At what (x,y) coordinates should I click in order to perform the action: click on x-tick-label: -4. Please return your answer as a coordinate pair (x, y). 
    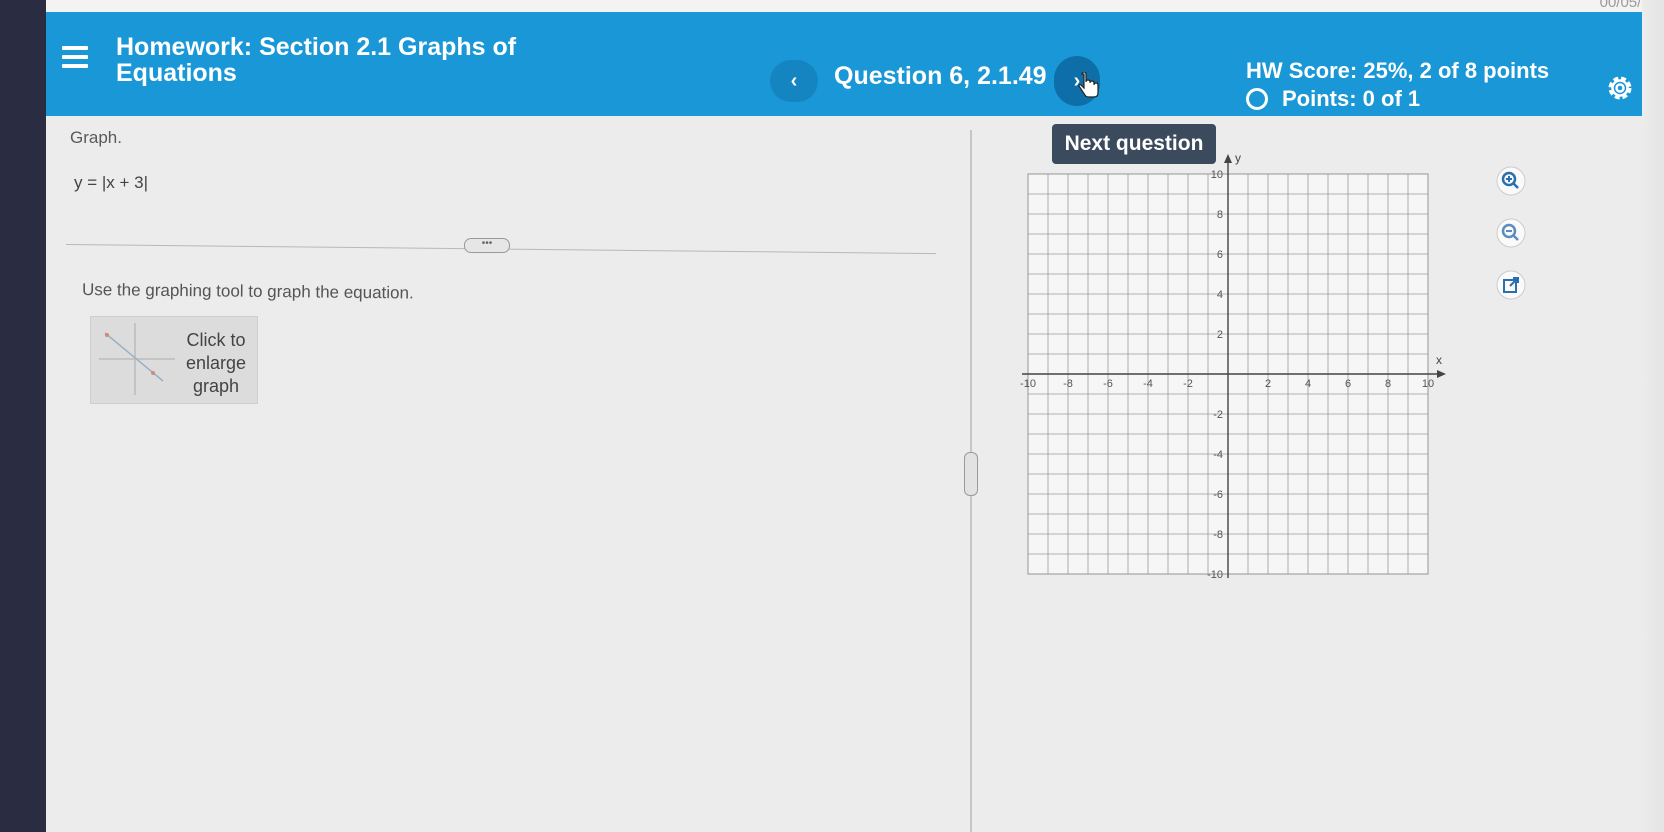
    Looking at the image, I should click on (1148, 384).